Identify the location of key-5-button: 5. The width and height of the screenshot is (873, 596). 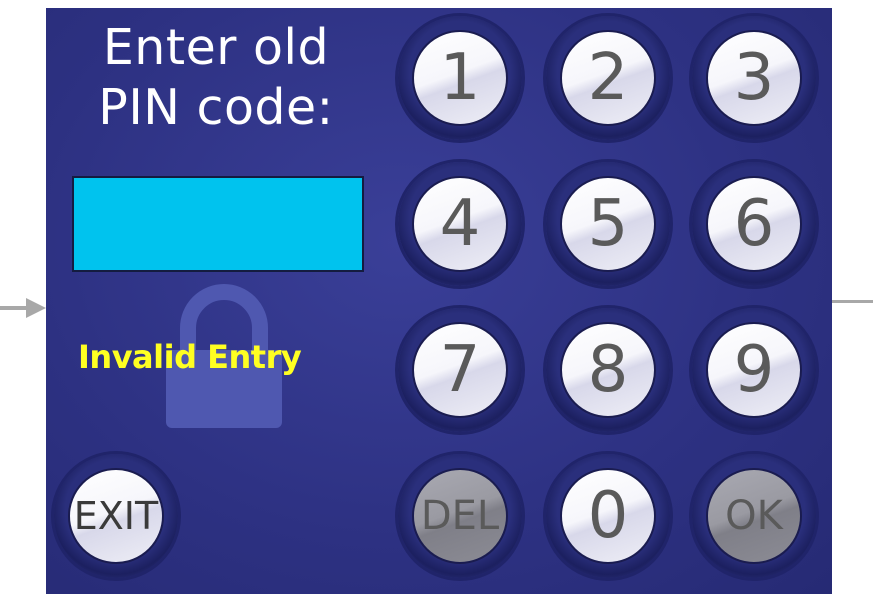
(608, 224).